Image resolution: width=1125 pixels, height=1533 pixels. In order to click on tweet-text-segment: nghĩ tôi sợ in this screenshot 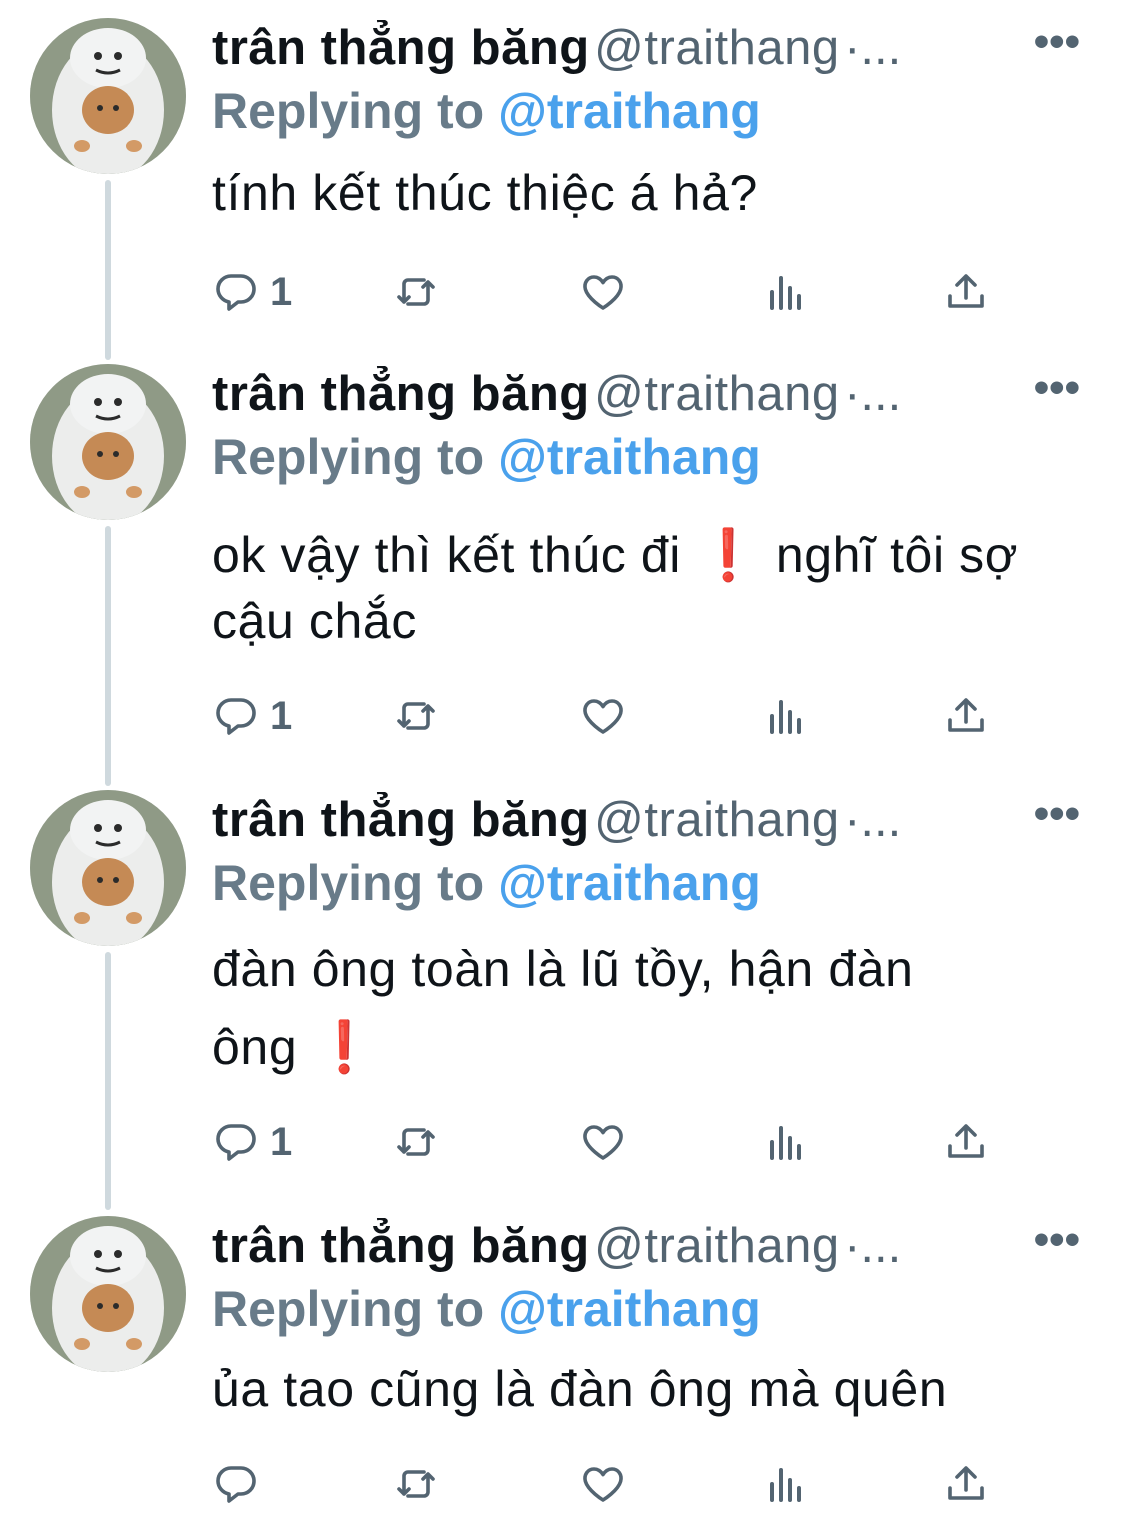, I will do `click(897, 555)`.